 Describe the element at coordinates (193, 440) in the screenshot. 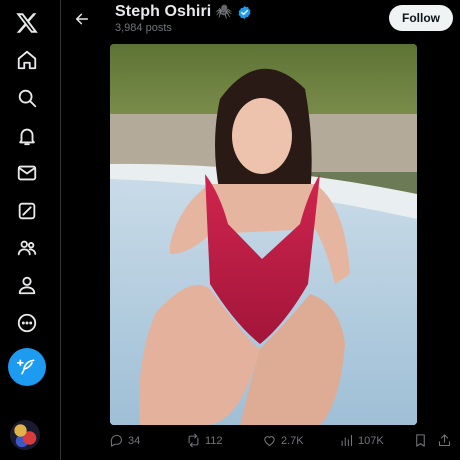

I see `repost-icon` at that location.